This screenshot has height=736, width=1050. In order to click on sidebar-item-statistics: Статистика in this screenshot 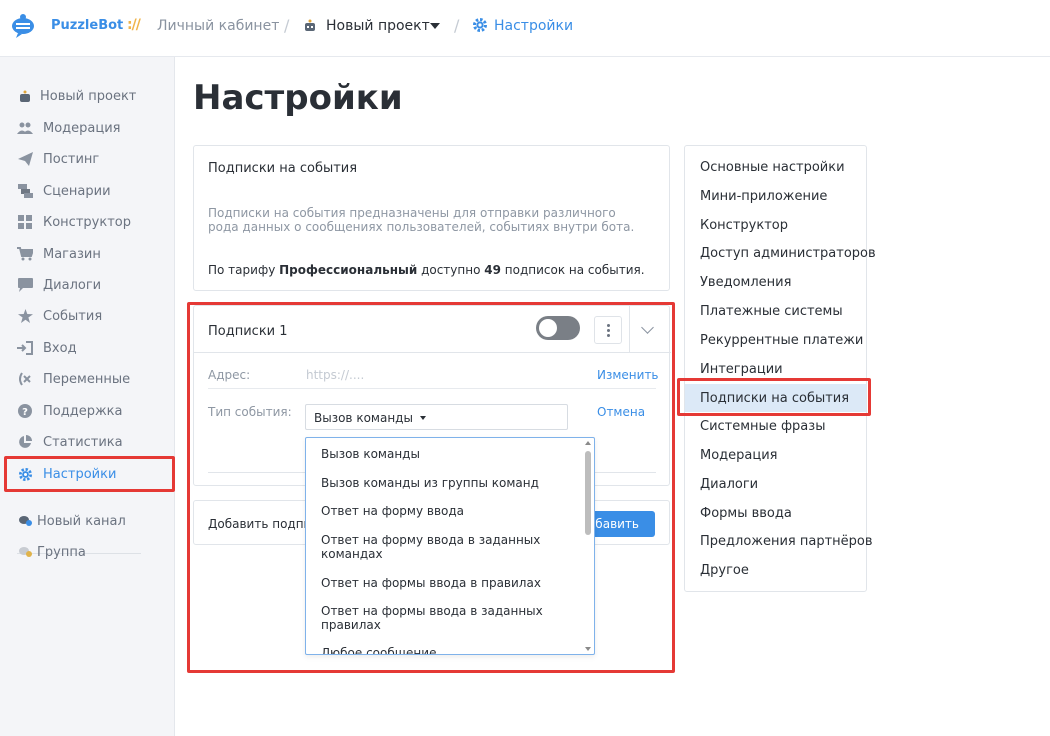, I will do `click(87, 442)`.